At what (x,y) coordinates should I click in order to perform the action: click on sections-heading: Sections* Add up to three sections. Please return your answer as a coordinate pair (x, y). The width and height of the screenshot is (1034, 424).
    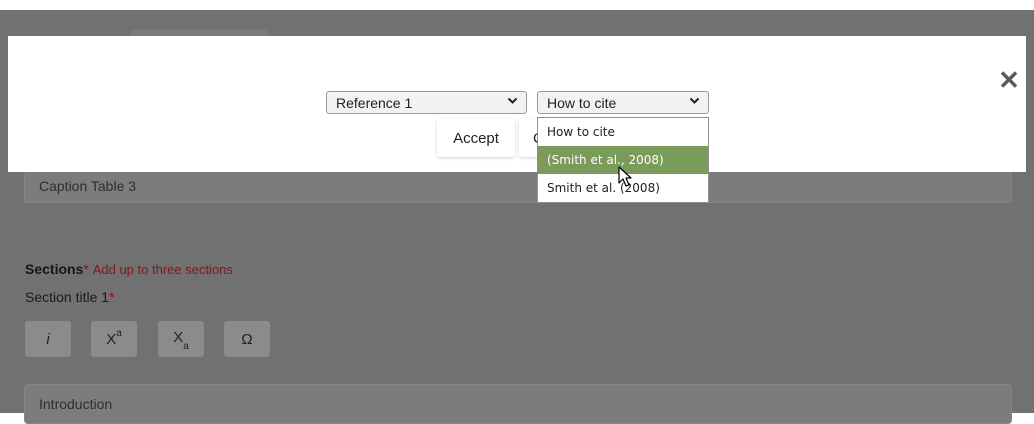
    Looking at the image, I should click on (129, 269).